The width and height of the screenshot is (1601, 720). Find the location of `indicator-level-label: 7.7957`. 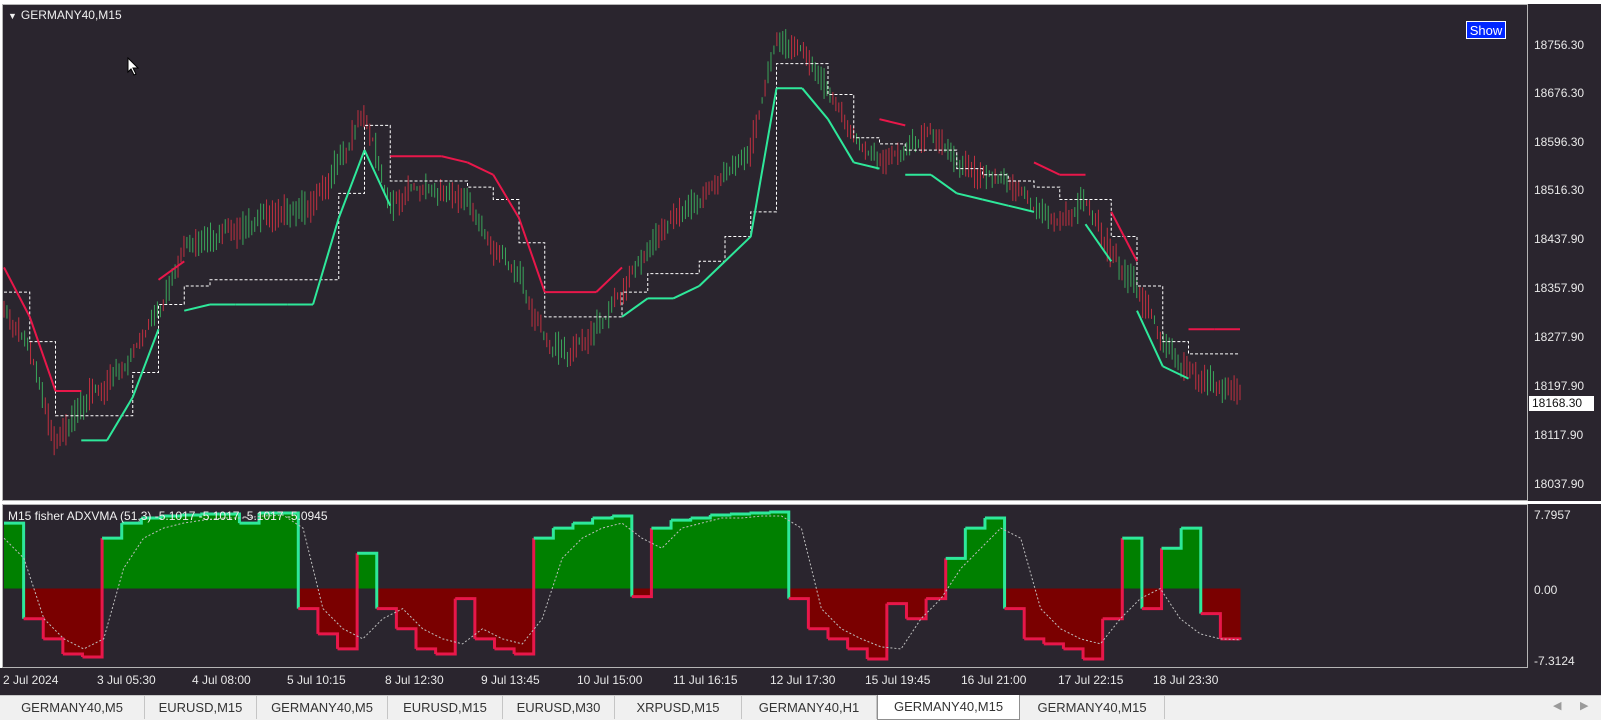

indicator-level-label: 7.7957 is located at coordinates (1552, 515).